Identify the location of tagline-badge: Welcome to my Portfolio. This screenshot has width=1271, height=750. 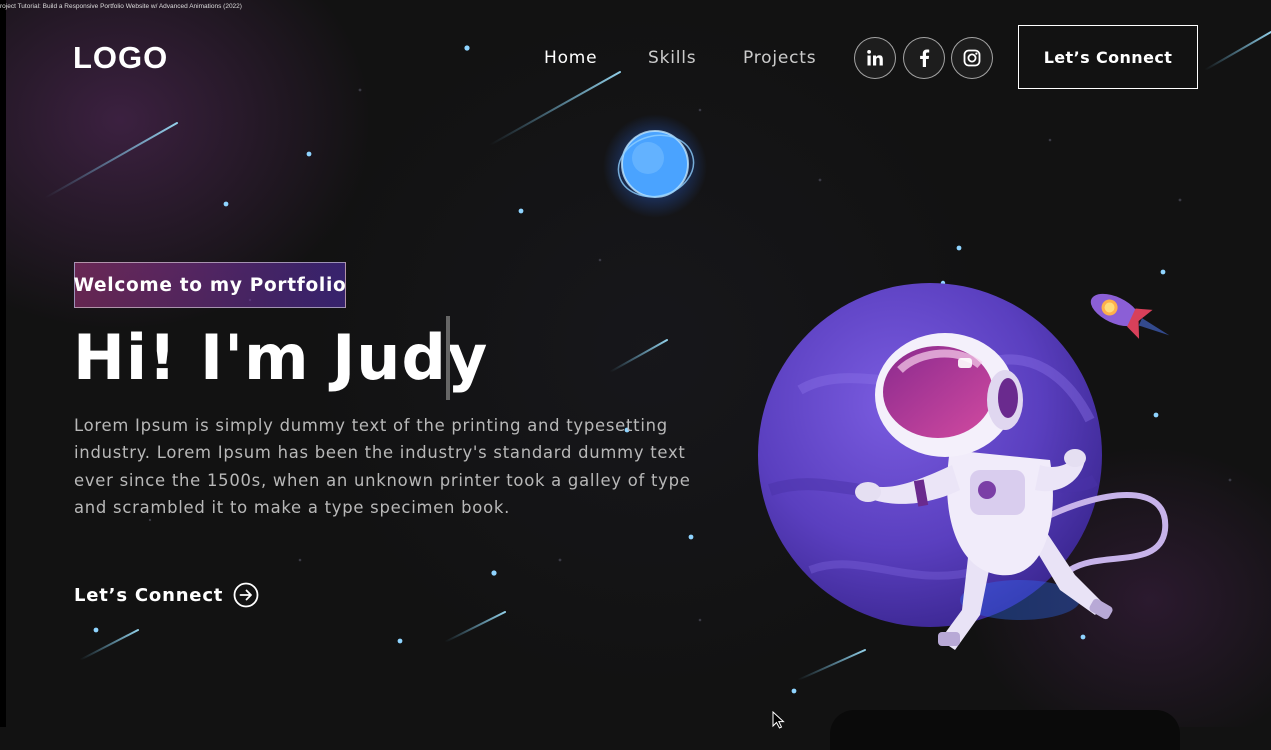
(210, 285).